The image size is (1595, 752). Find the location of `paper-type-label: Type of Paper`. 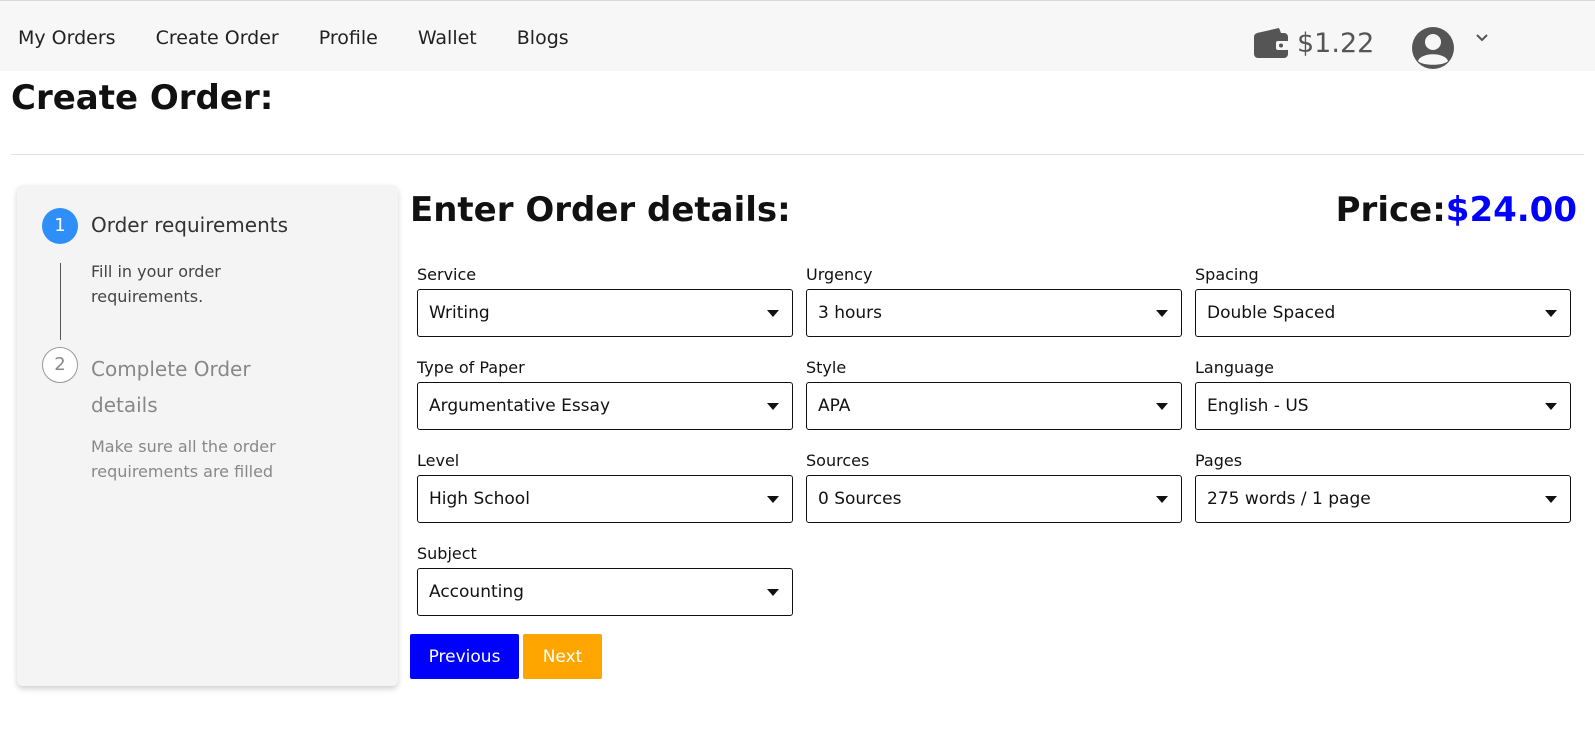

paper-type-label: Type of Paper is located at coordinates (471, 367).